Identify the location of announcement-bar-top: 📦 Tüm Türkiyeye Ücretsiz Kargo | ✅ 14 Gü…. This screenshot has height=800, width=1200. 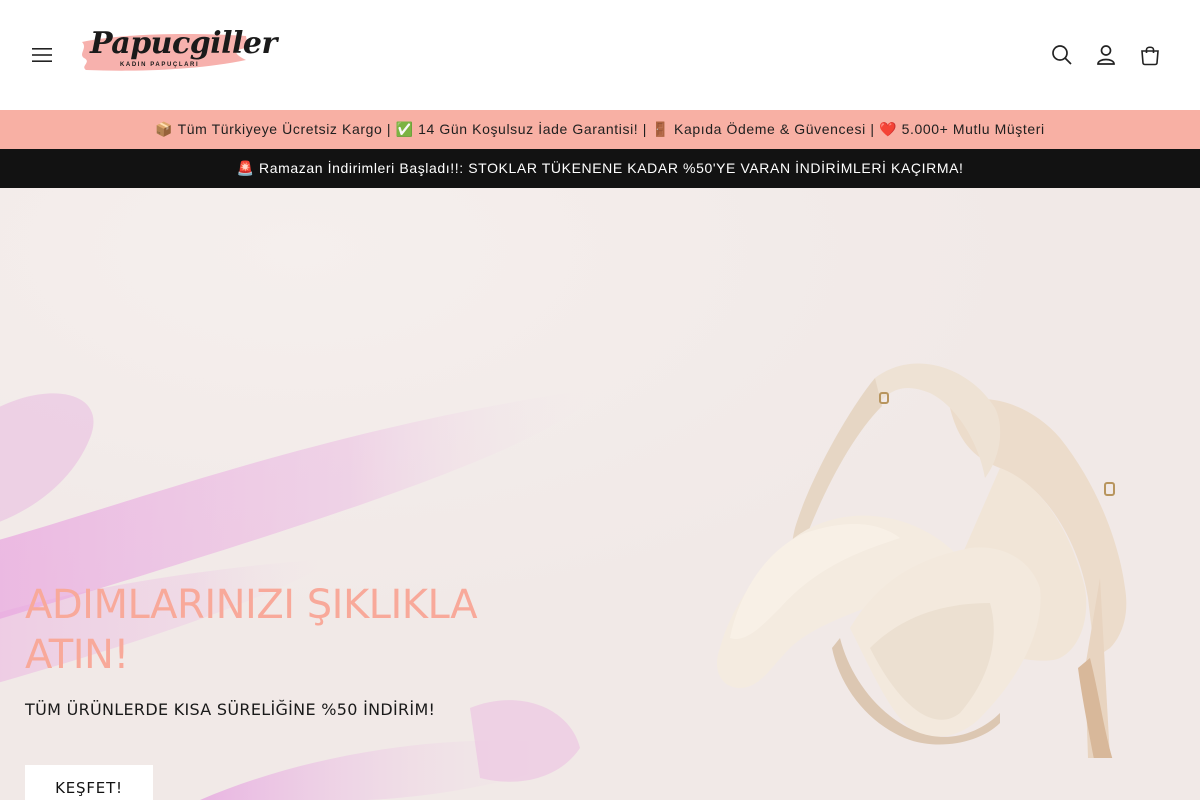
(600, 129).